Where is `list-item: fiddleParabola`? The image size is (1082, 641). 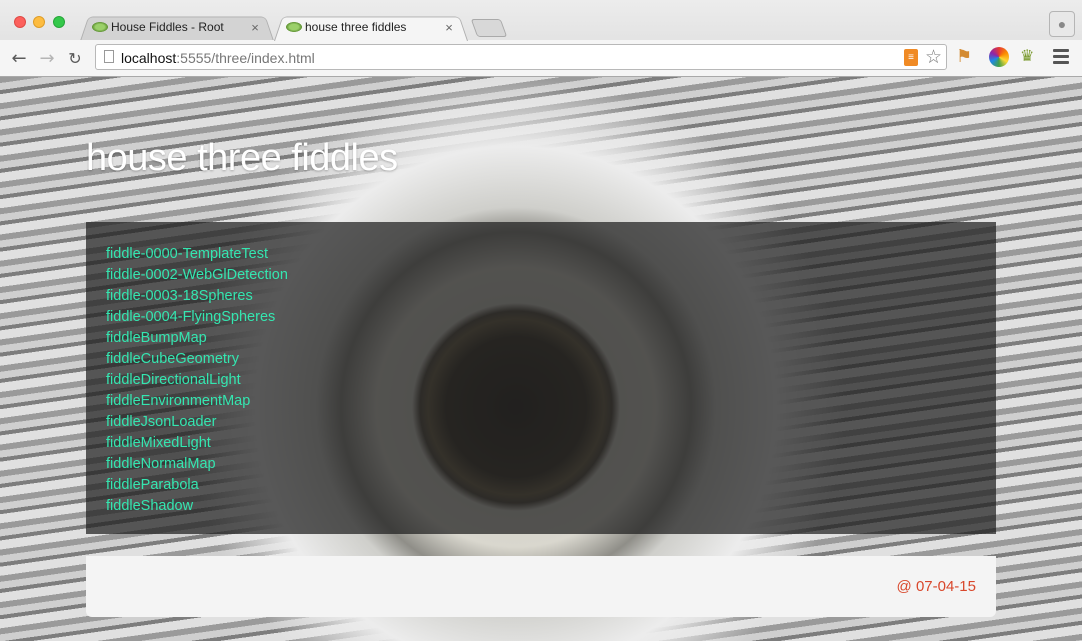
list-item: fiddleParabola is located at coordinates (541, 484).